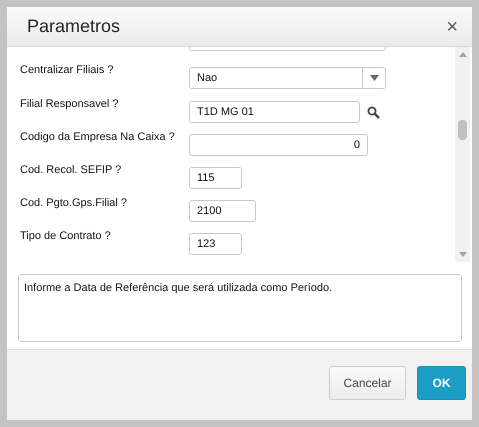 Image resolution: width=479 pixels, height=427 pixels. I want to click on dialog-title: Parametros, so click(73, 26).